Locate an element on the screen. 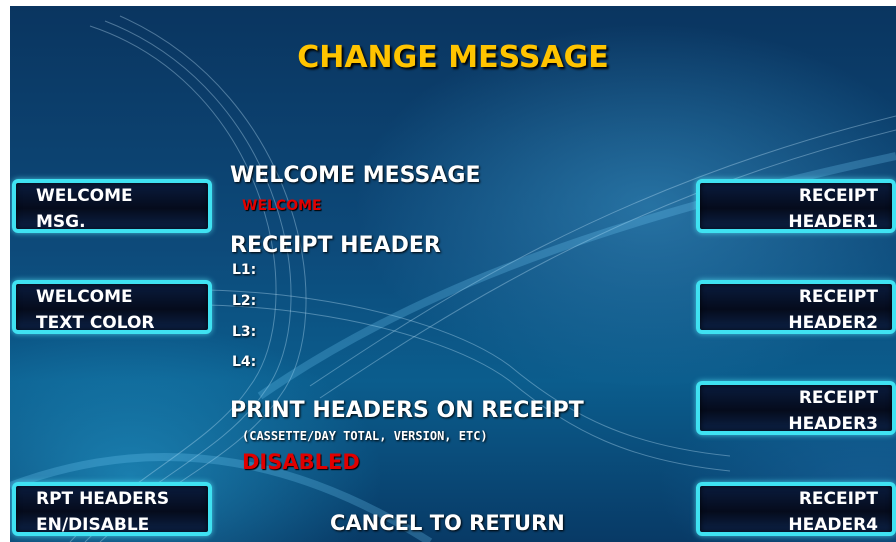 The height and width of the screenshot is (542, 896). print-headers-status: DISABLED is located at coordinates (301, 462).